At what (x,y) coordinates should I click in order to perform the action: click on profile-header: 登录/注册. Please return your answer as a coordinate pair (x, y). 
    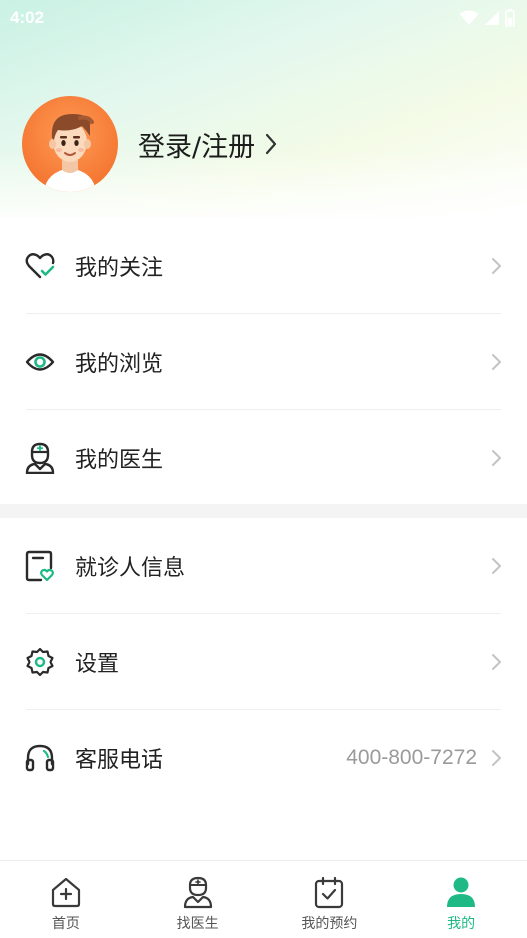
    Looking at the image, I should click on (149, 144).